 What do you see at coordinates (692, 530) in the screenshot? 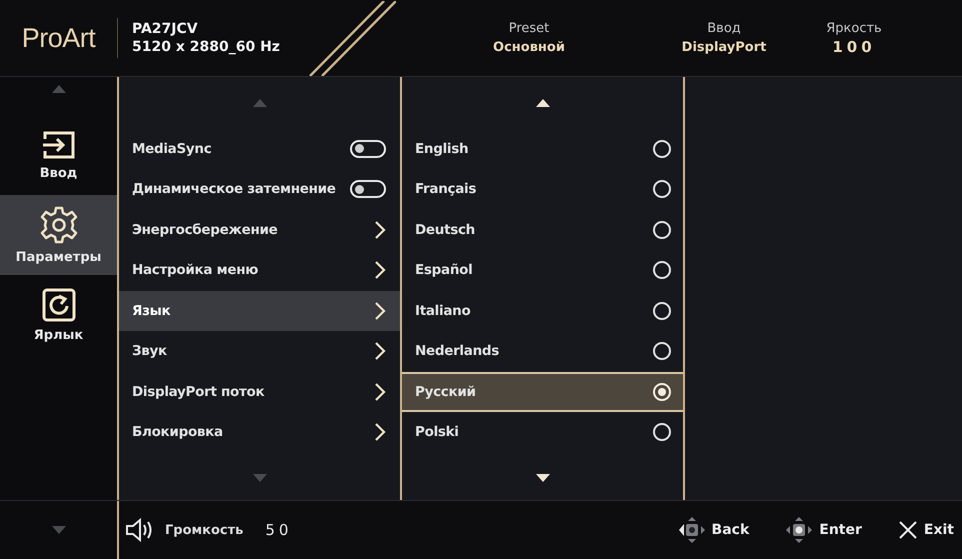
I see `joystick-left-icon` at bounding box center [692, 530].